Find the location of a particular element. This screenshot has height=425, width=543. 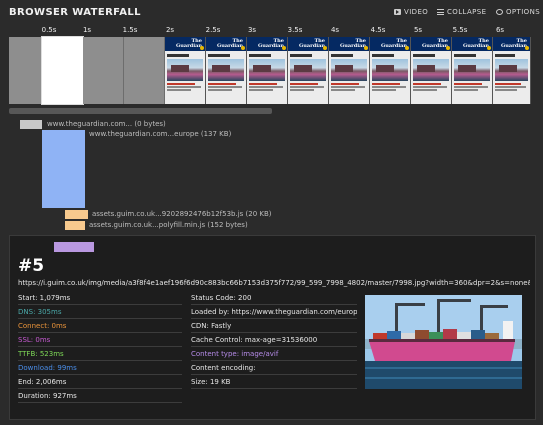

video-button: VIDEO is located at coordinates (411, 12).